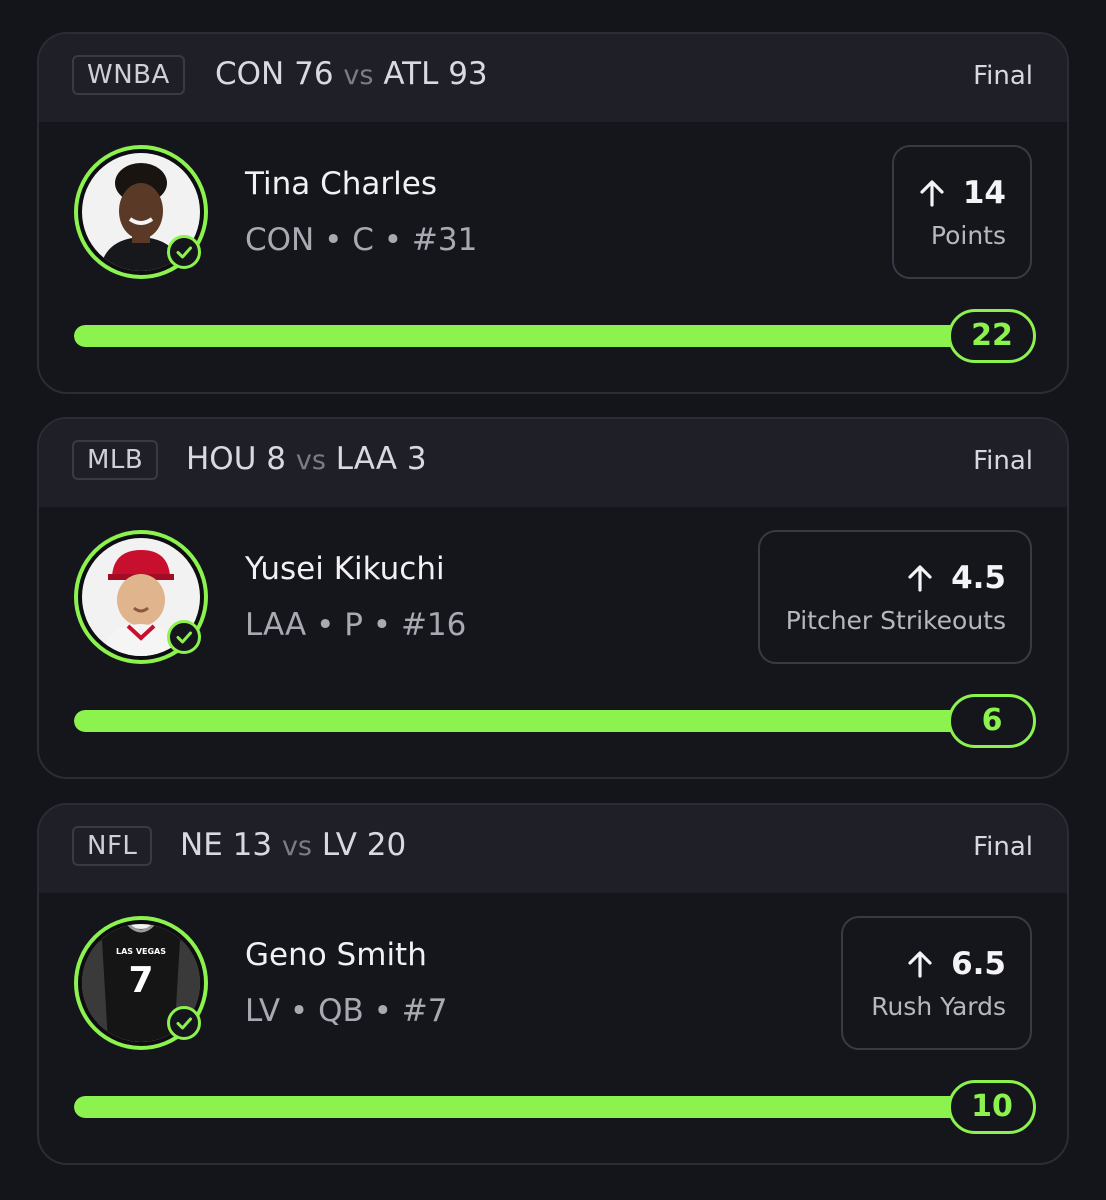  I want to click on prop-line: 6.5, so click(955, 964).